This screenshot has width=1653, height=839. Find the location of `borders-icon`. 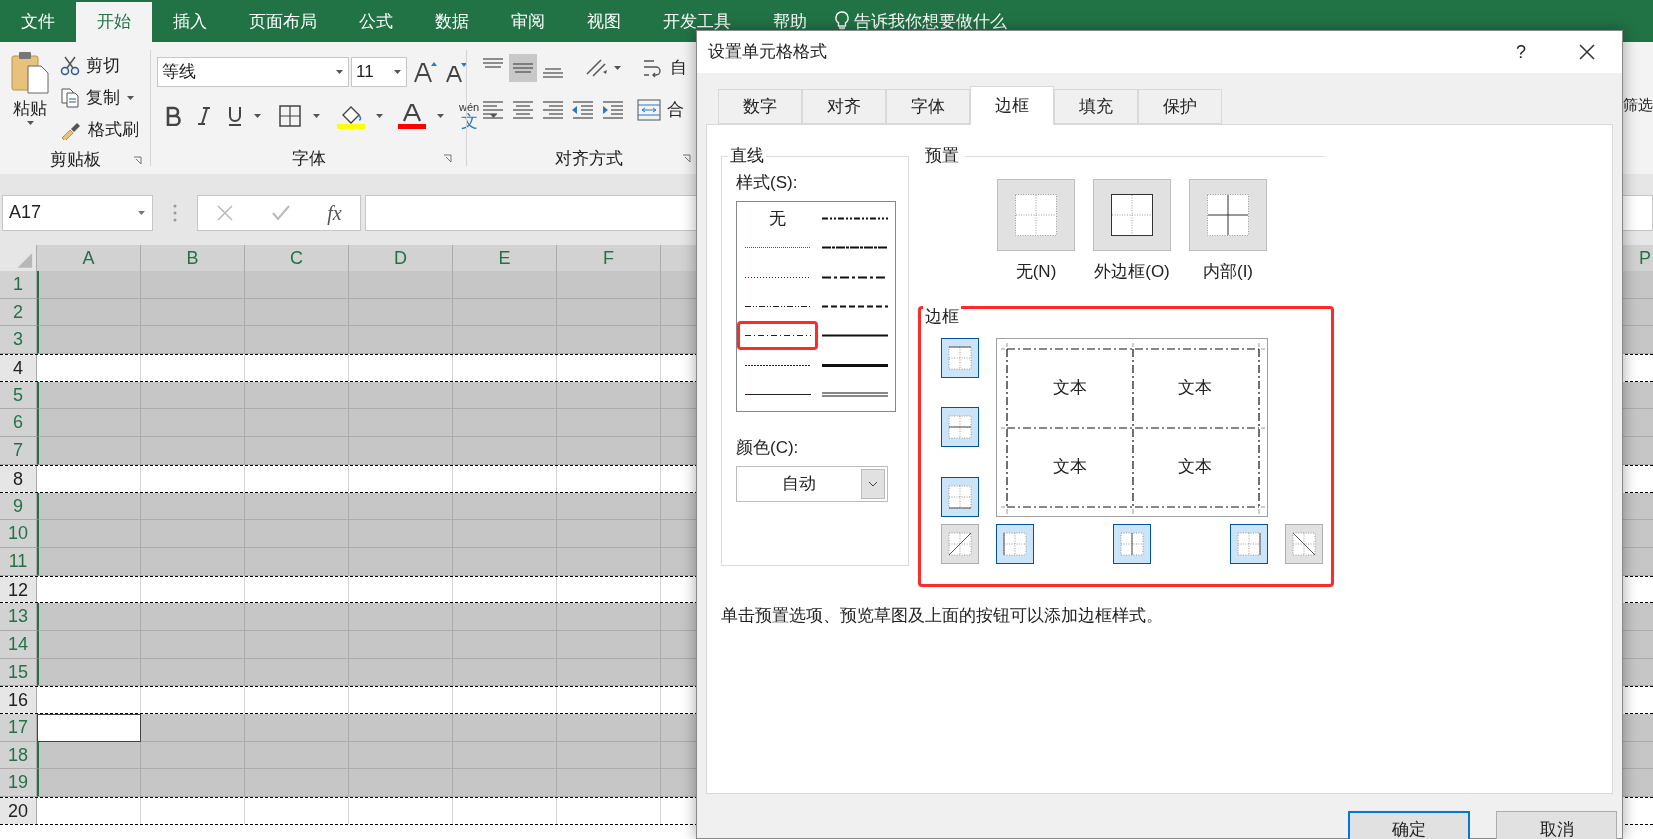

borders-icon is located at coordinates (290, 116).